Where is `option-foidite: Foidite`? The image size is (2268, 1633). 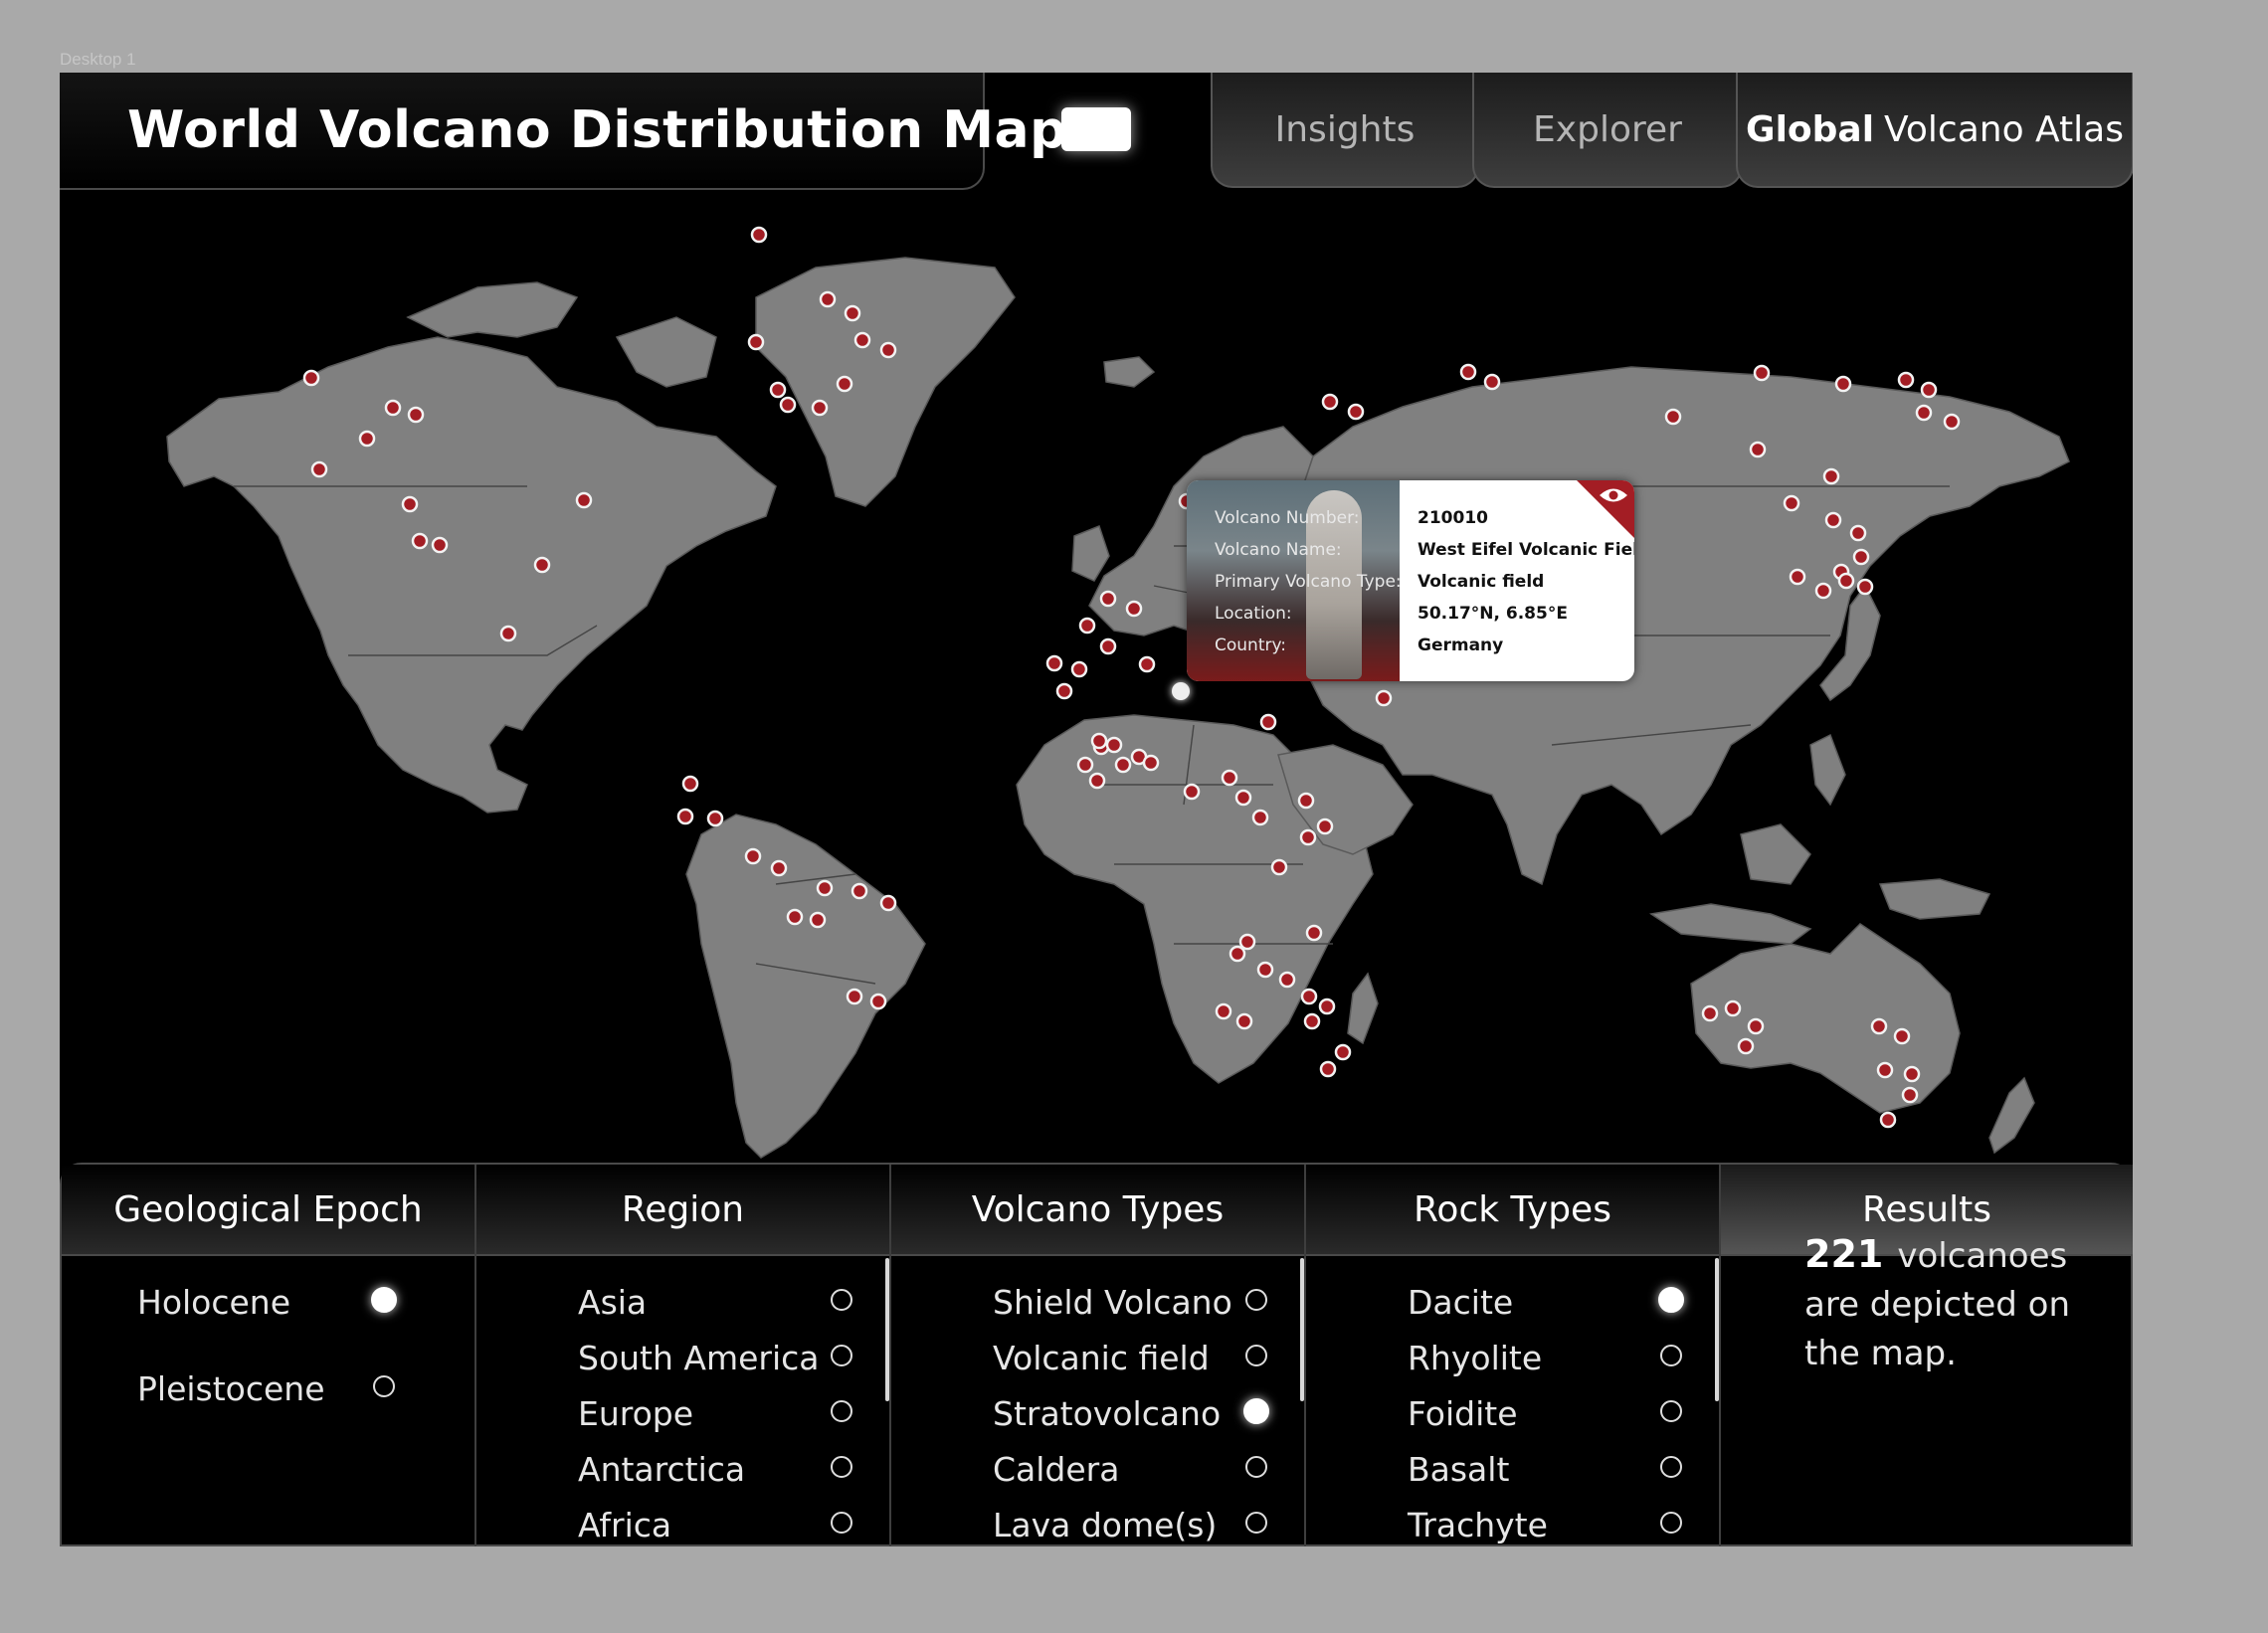 option-foidite: Foidite is located at coordinates (1513, 1414).